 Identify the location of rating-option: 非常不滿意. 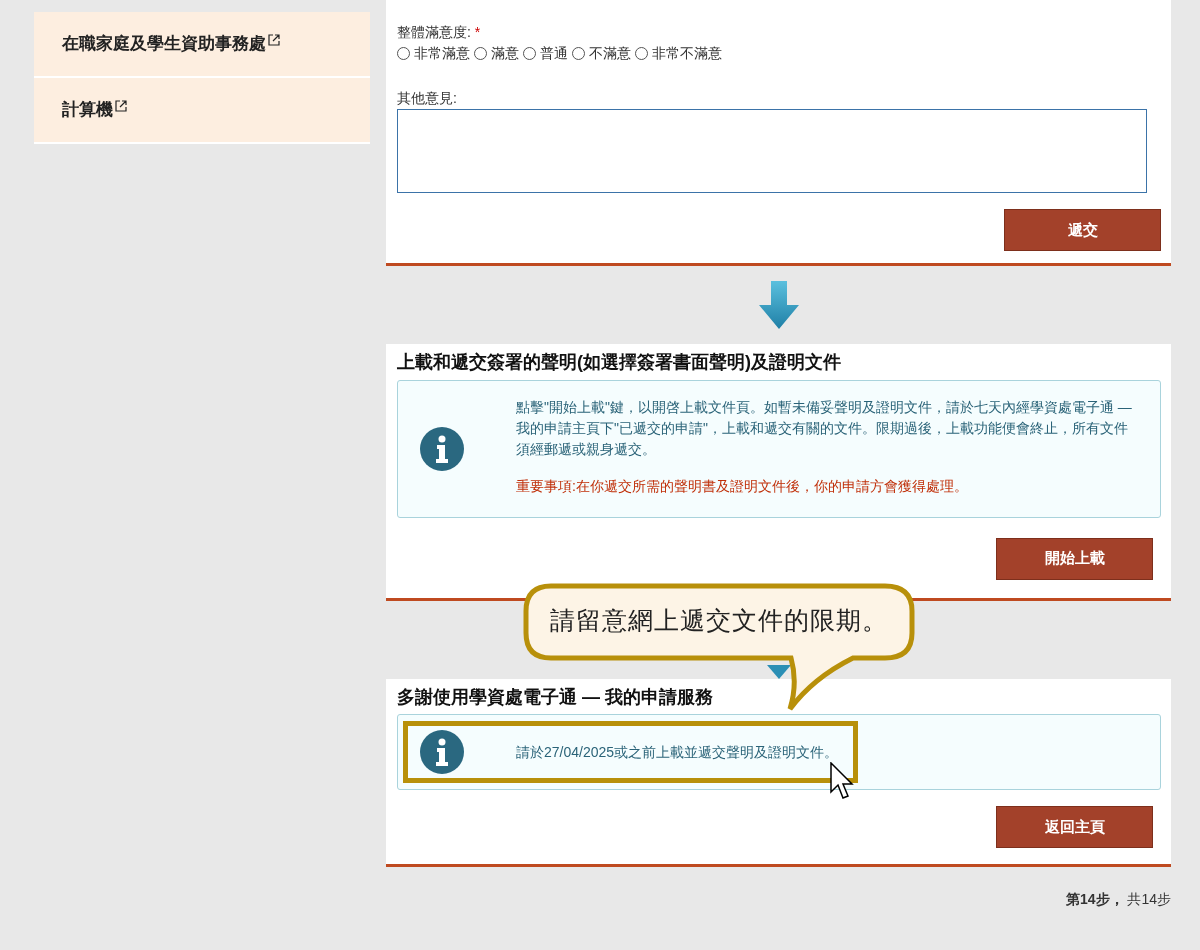
(678, 53).